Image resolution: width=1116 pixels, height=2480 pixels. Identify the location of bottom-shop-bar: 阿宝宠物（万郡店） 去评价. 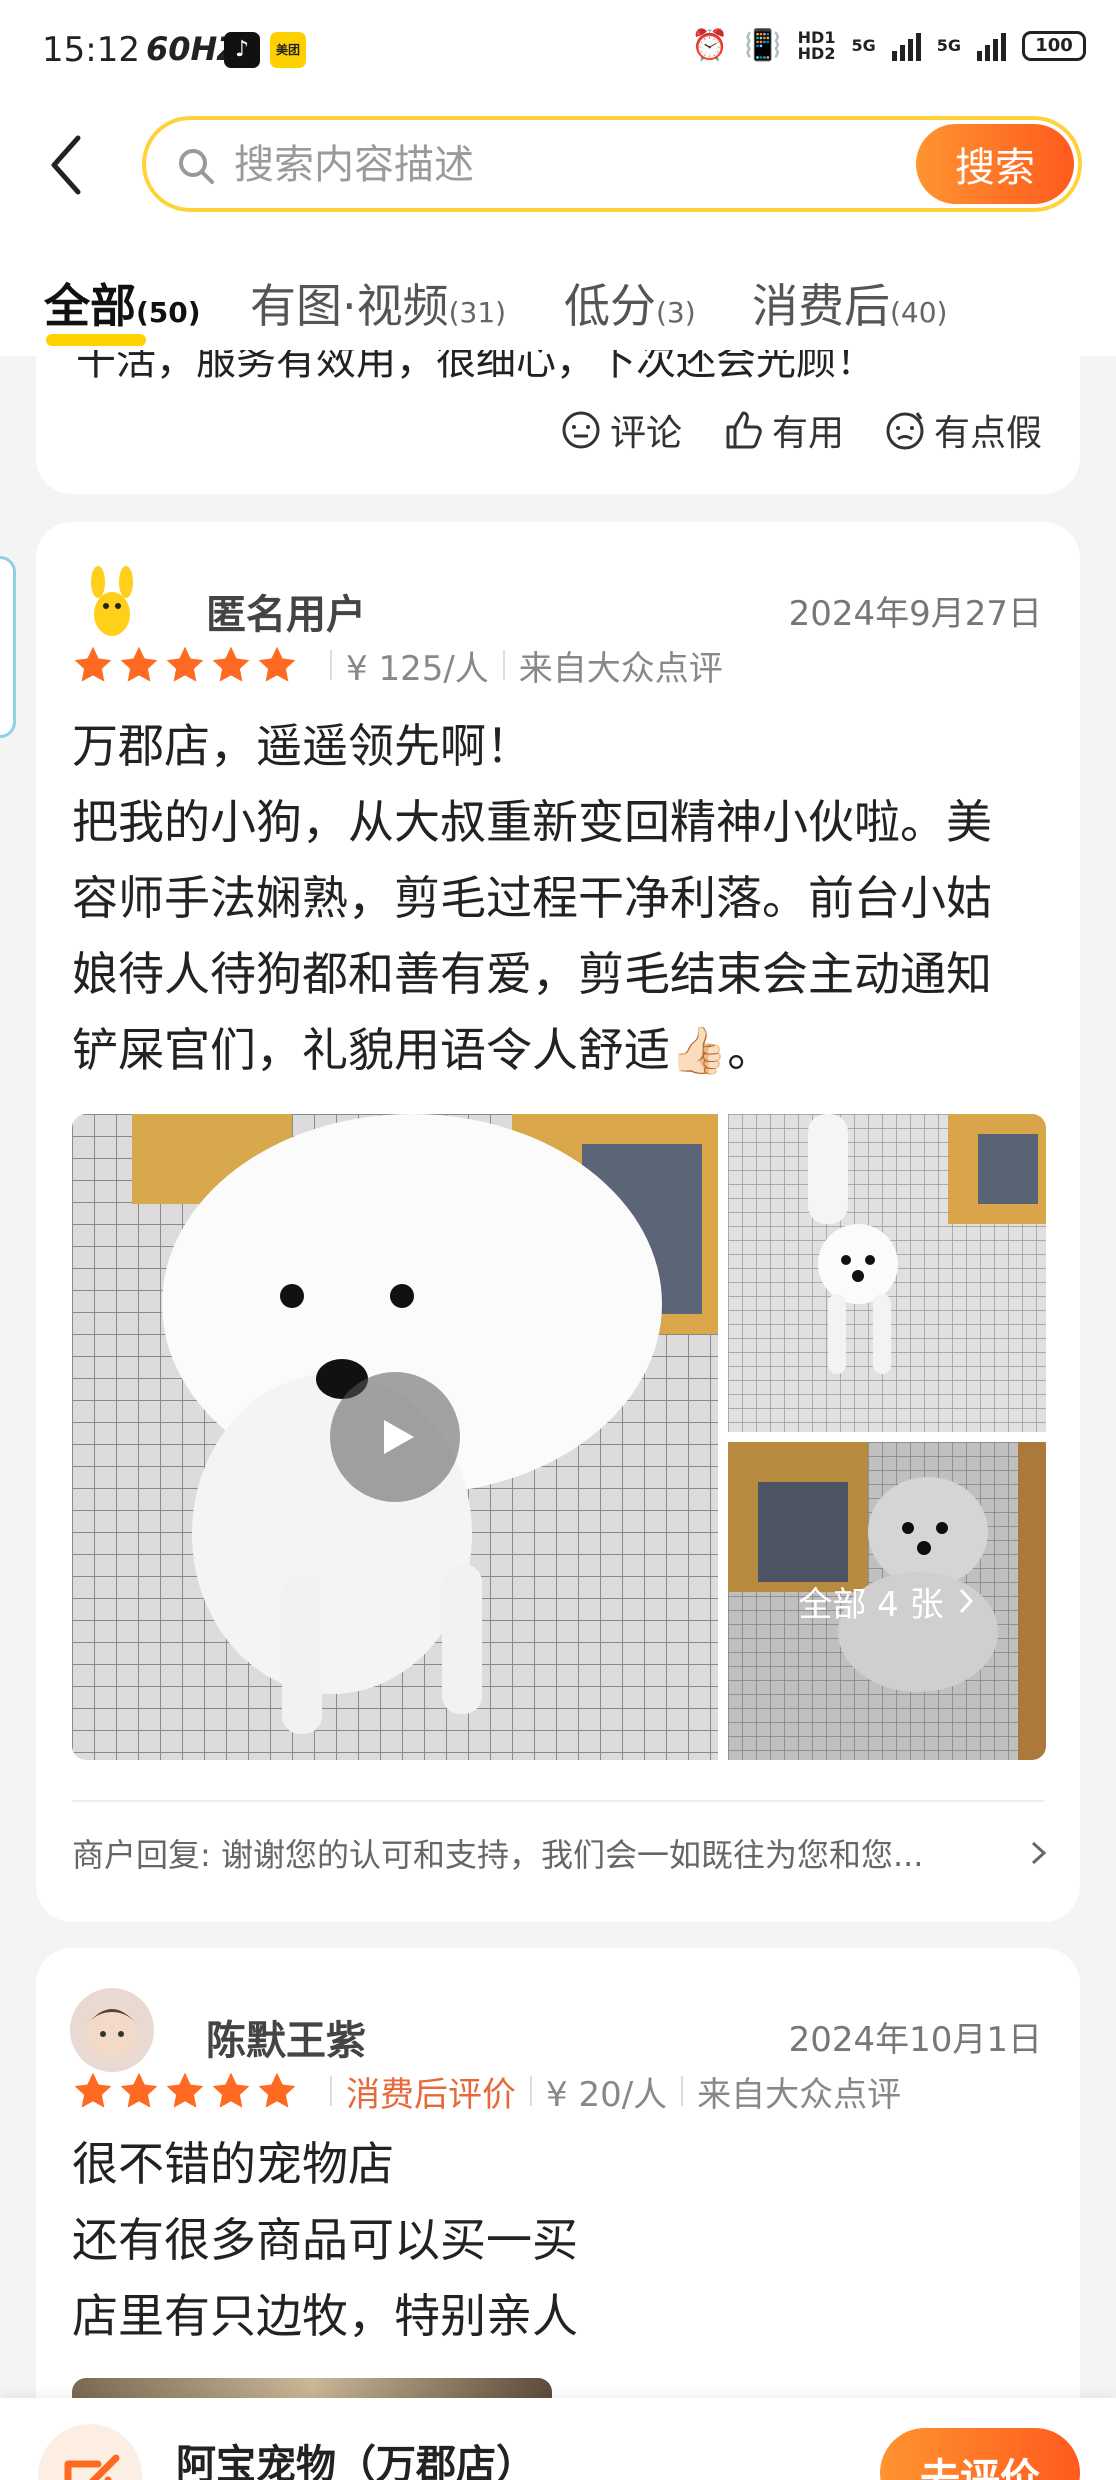
(558, 2439).